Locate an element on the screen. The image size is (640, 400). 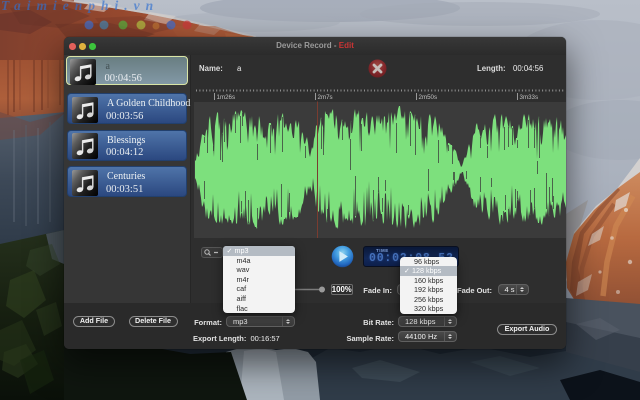
svg-text: 1m26s is located at coordinates (226, 97).